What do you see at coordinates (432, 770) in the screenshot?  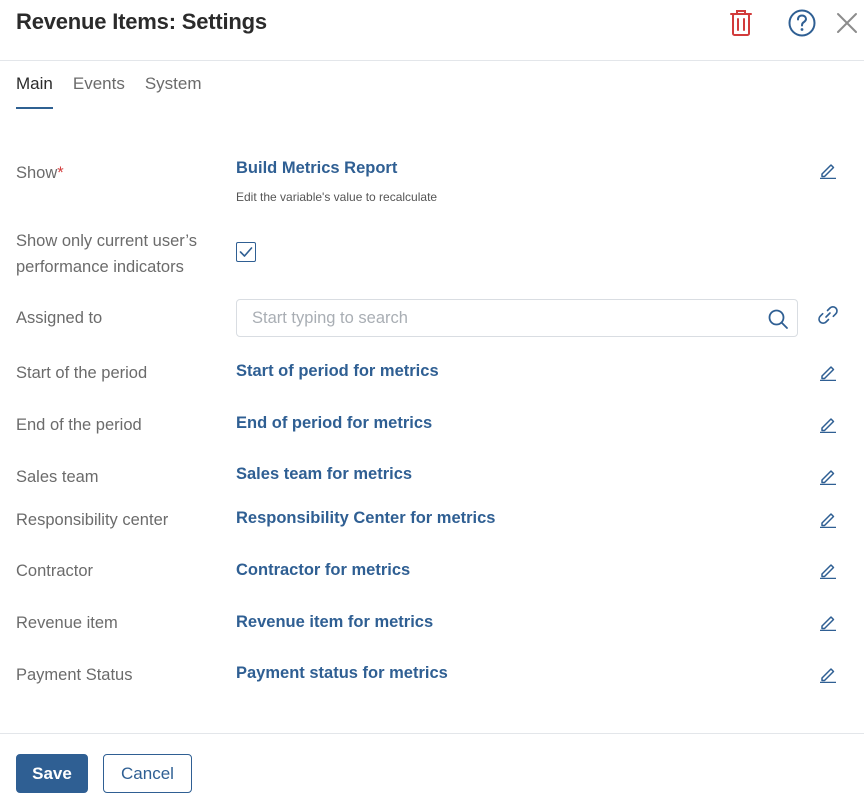 I see `dialog-footer: Save Cancel` at bounding box center [432, 770].